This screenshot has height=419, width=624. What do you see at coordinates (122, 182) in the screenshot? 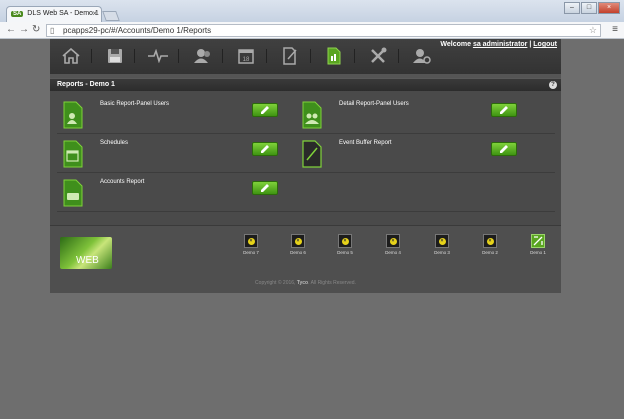
I see `report-label: Accounts Report` at bounding box center [122, 182].